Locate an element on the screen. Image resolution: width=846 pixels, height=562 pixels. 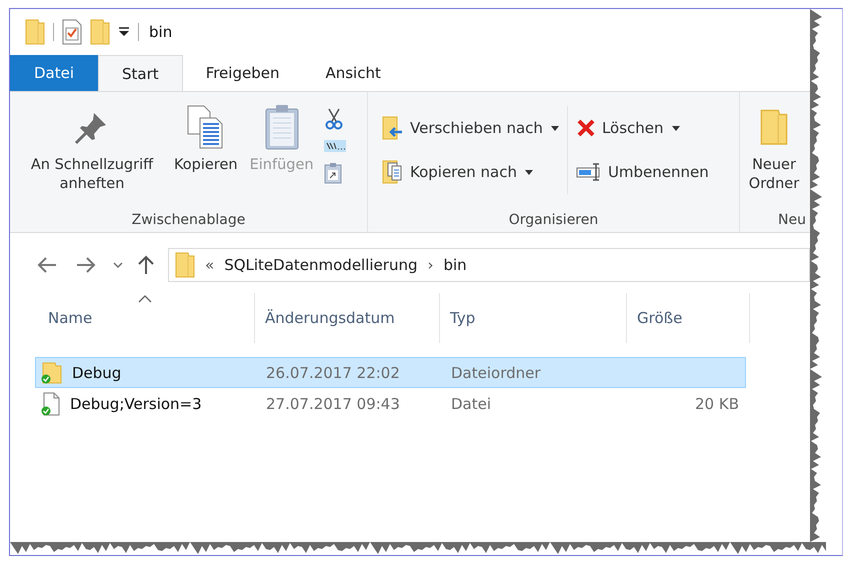
type-cell-text: Datei is located at coordinates (471, 403).